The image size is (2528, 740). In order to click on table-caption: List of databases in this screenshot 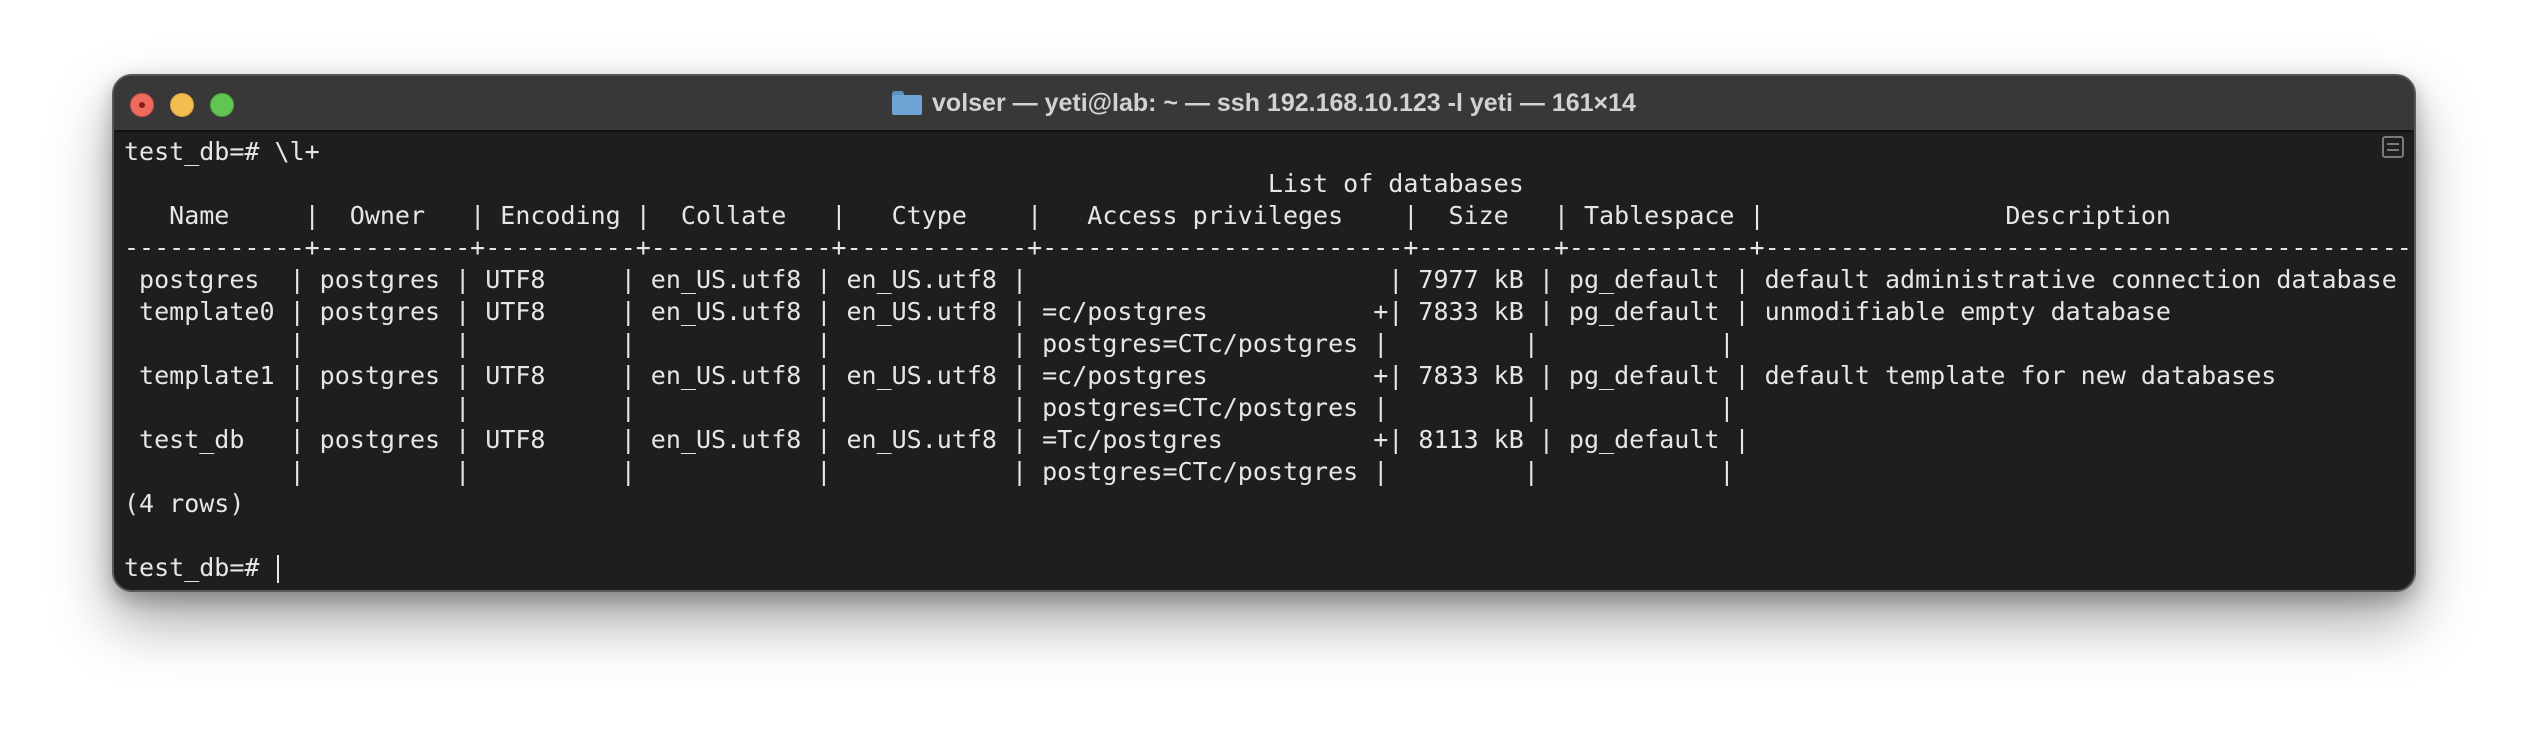, I will do `click(824, 183)`.